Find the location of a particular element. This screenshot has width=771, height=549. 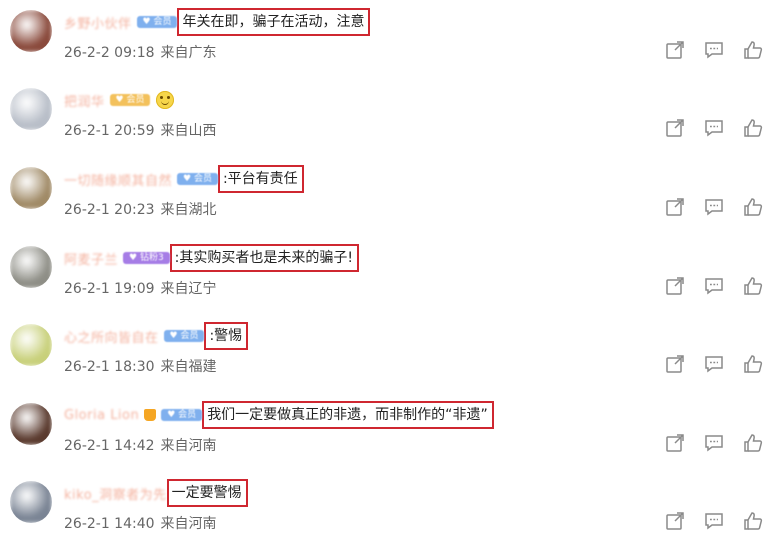

comment-meta: 26-2-1 20:23 来自湖北 is located at coordinates (140, 209).